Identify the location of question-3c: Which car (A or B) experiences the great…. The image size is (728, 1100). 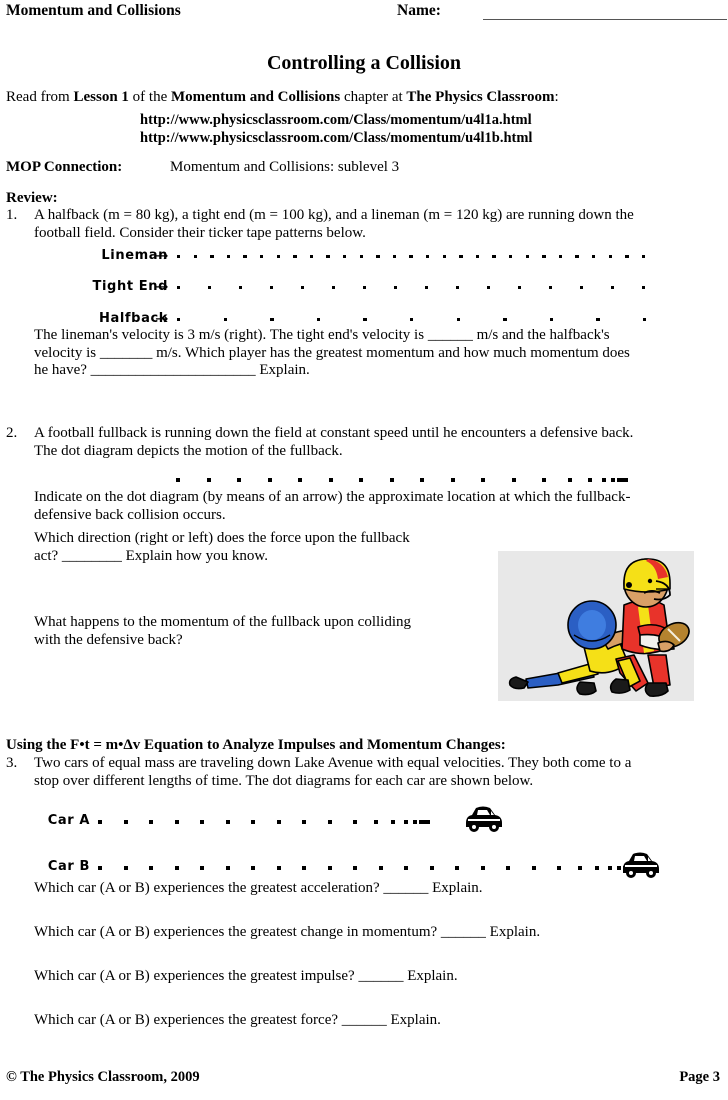
(246, 976).